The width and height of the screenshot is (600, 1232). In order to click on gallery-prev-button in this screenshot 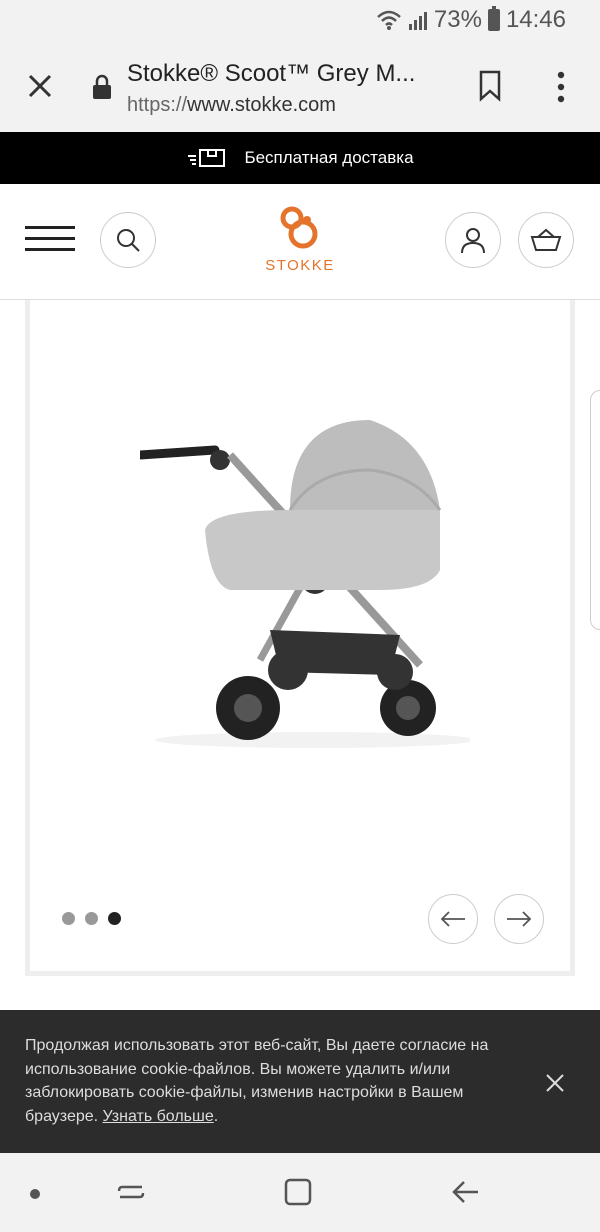, I will do `click(453, 919)`.